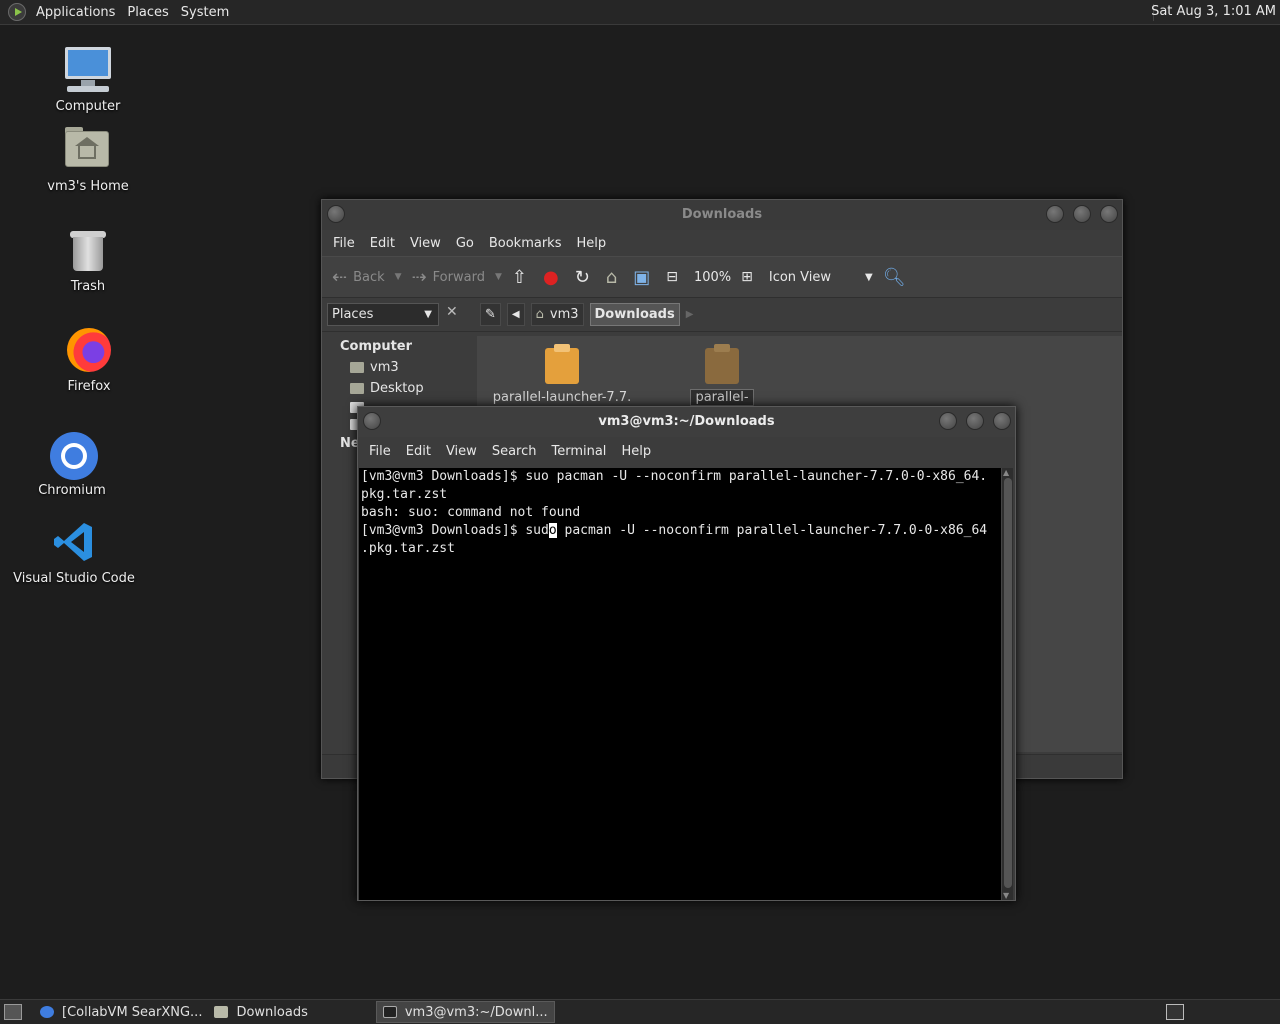 The width and height of the screenshot is (1280, 1024). Describe the element at coordinates (554, 277) in the screenshot. I see `stop-button: ●` at that location.